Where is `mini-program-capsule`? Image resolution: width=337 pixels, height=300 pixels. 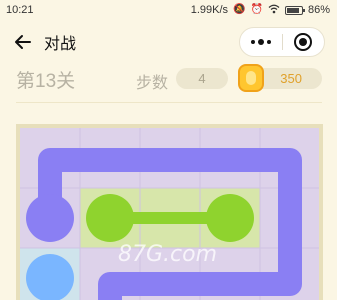 mini-program-capsule is located at coordinates (282, 42).